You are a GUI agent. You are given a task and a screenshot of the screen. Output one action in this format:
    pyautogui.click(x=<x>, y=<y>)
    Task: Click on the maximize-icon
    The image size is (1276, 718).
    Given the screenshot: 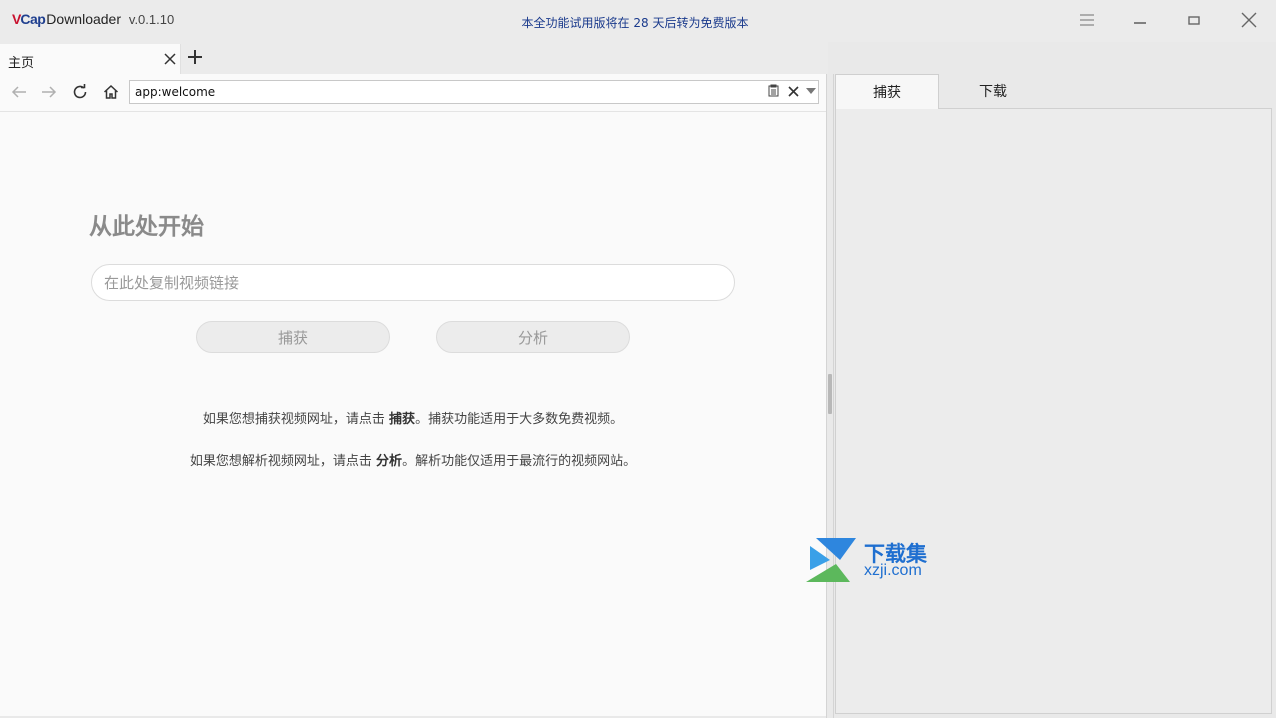 What is the action you would take?
    pyautogui.click(x=1194, y=20)
    